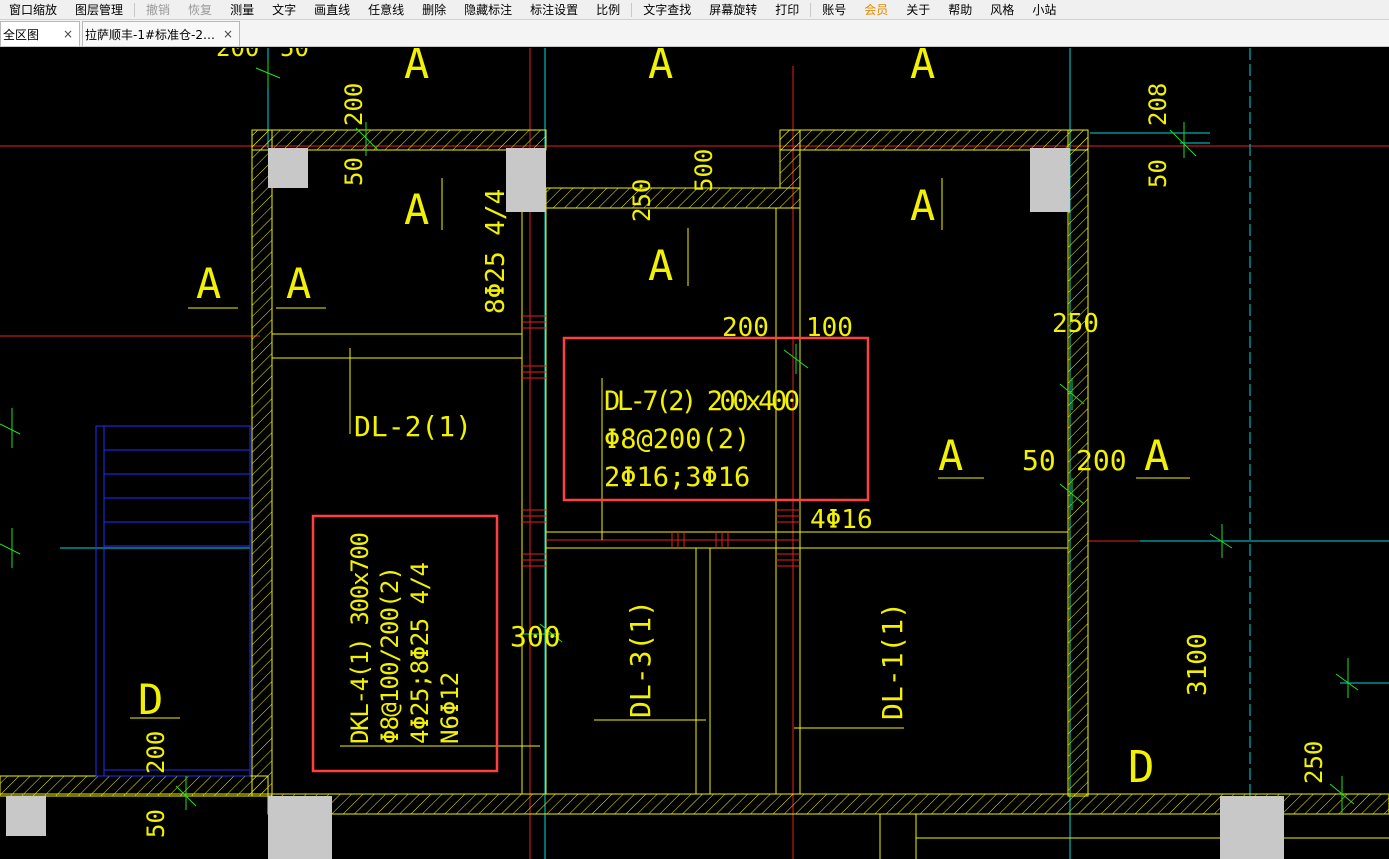 The width and height of the screenshot is (1389, 859). What do you see at coordinates (450, 708) in the screenshot?
I see `box-line: N6Φ12` at bounding box center [450, 708].